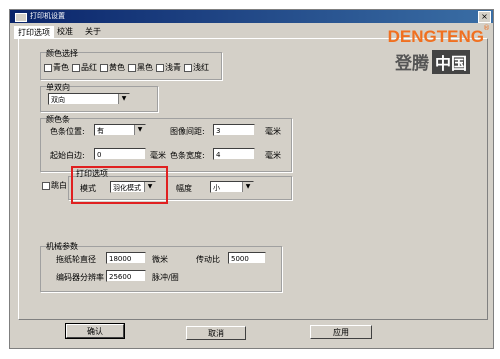 The image size is (500, 359). I want to click on image-spacing-unit: 毫米, so click(273, 131).